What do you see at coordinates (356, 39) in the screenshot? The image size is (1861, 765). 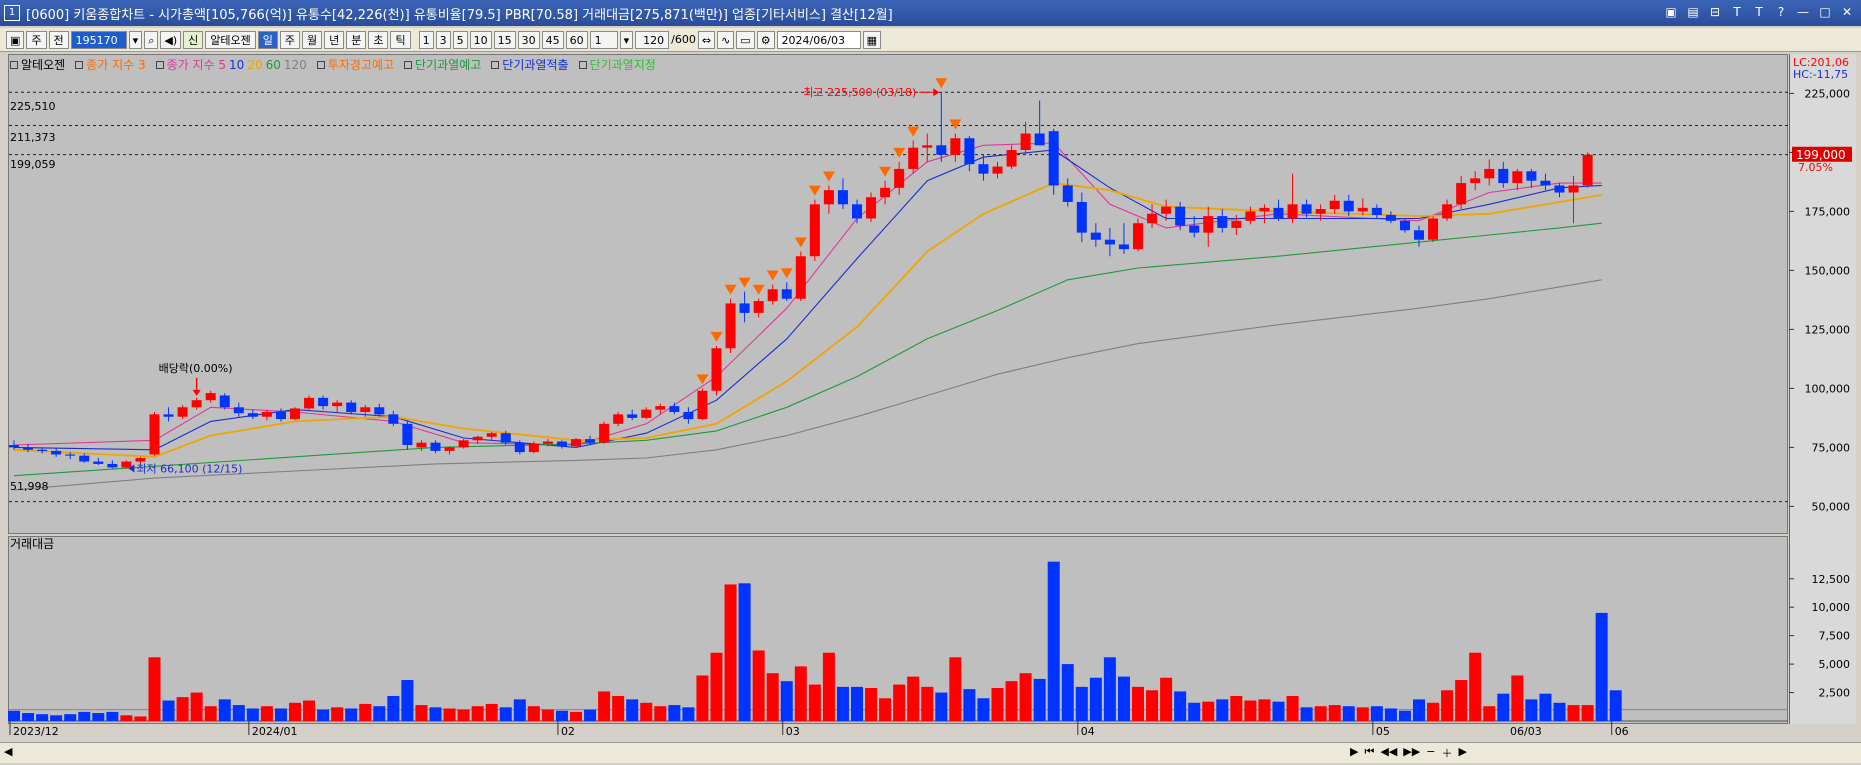 I see `interval-minute: 분` at bounding box center [356, 39].